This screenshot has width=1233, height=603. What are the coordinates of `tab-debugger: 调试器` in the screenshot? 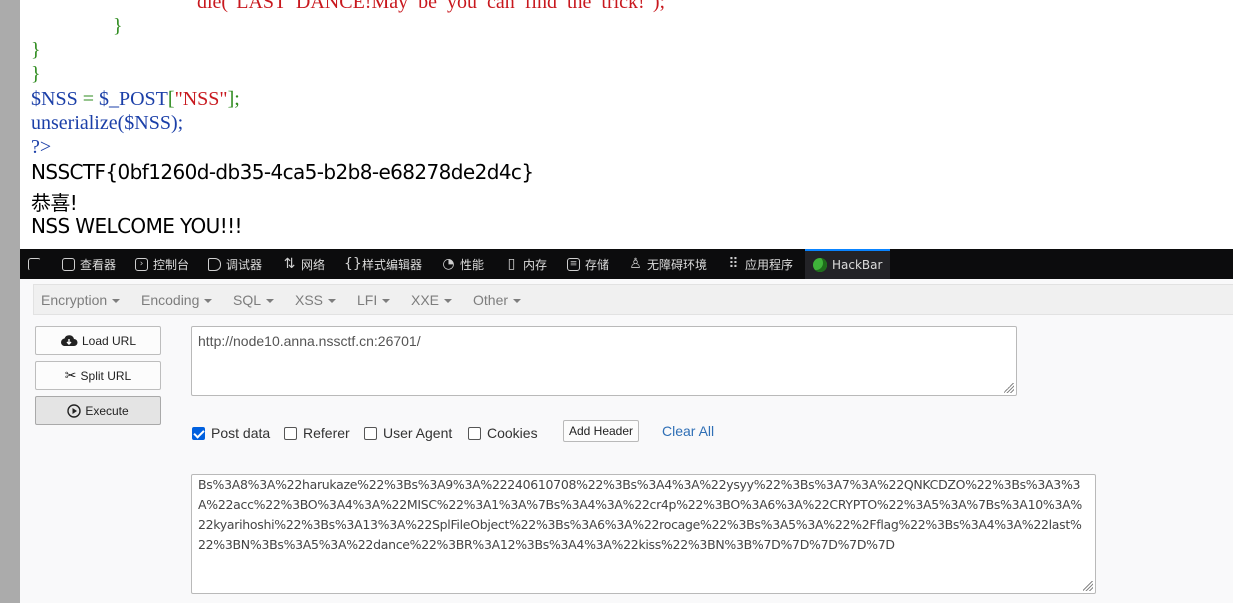 It's located at (235, 264).